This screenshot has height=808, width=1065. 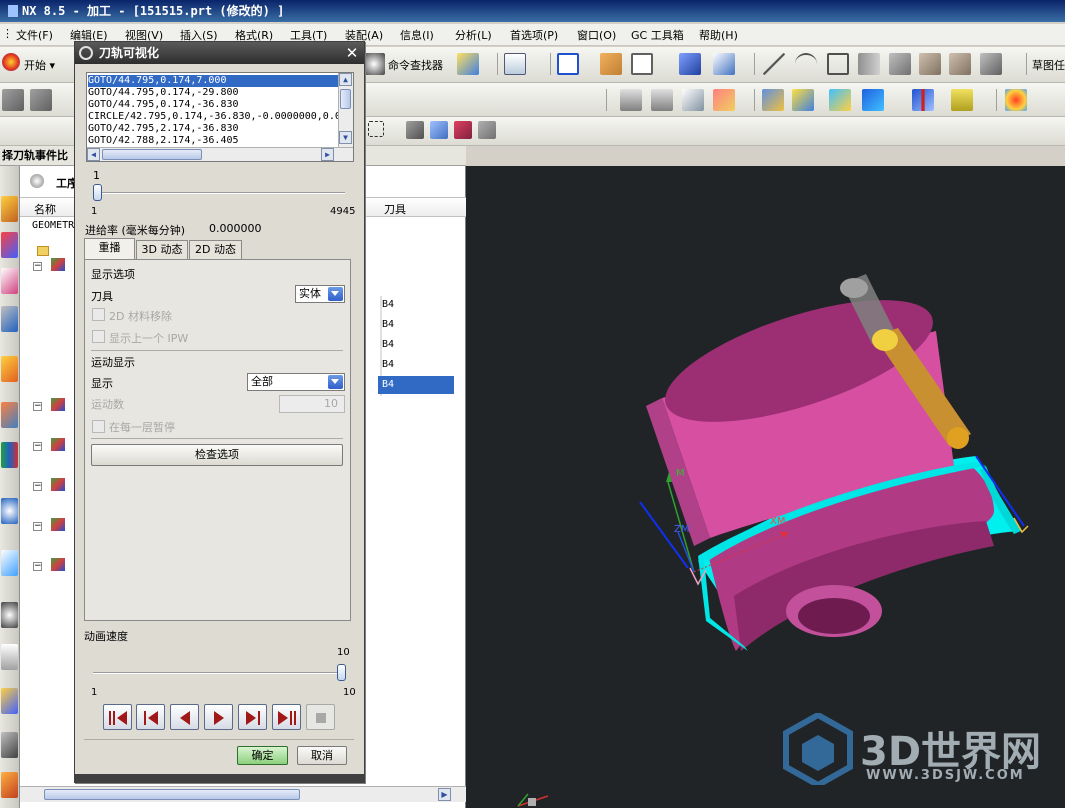 I want to click on menu-window: 窗口(O), so click(x=596, y=35).